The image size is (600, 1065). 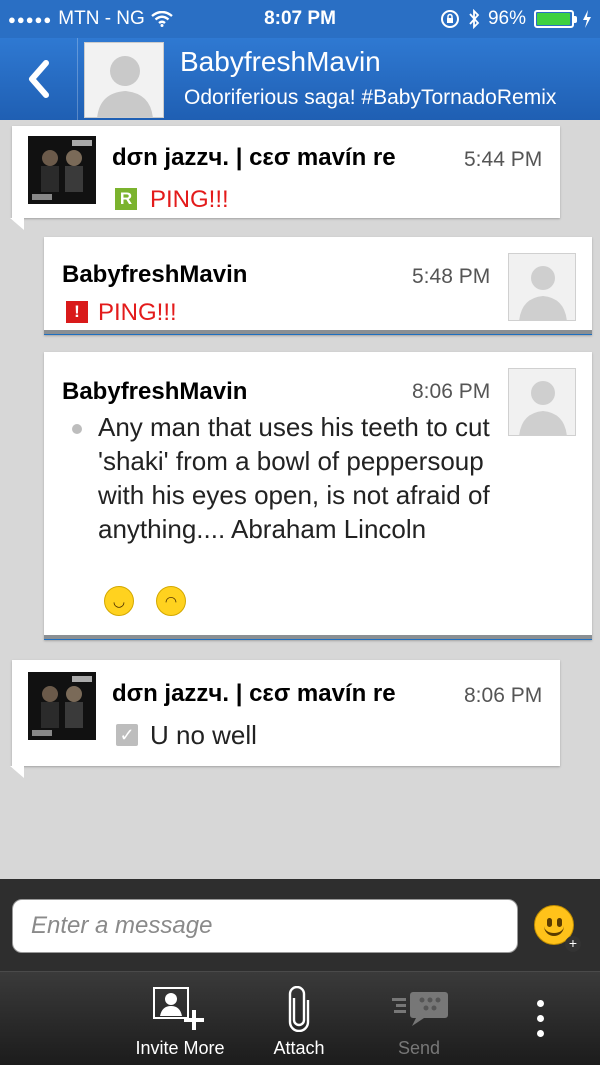 What do you see at coordinates (555, 19) in the screenshot?
I see `battery-icon` at bounding box center [555, 19].